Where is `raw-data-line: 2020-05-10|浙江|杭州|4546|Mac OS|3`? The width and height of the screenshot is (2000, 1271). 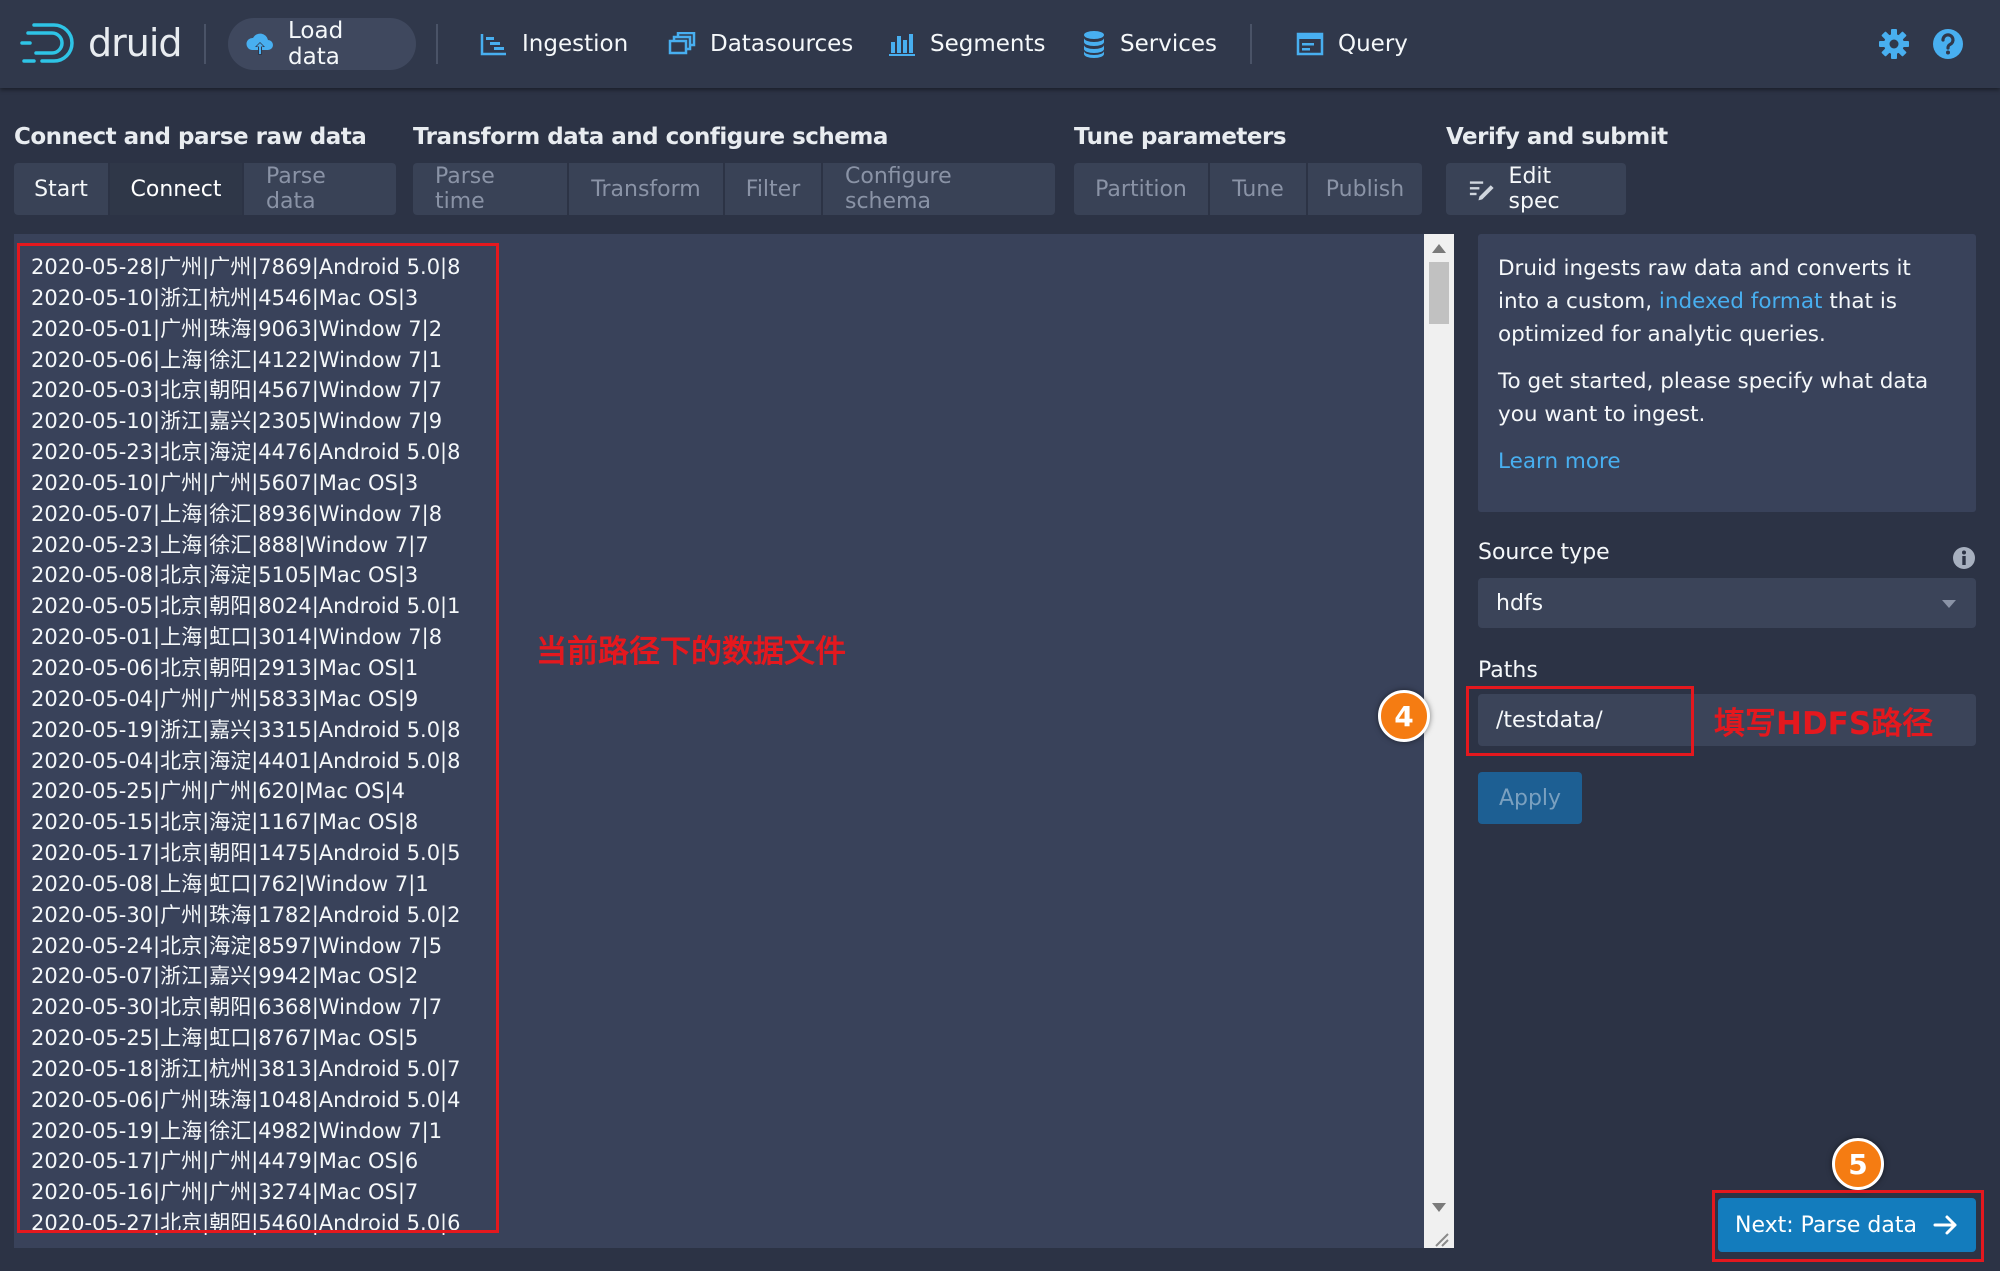 raw-data-line: 2020-05-10|浙江|杭州|4546|Mac OS|3 is located at coordinates (225, 297).